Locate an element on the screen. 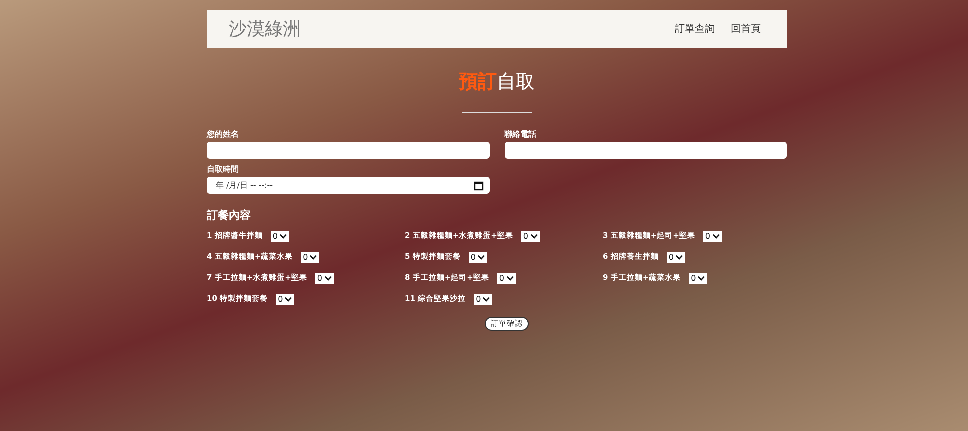 The width and height of the screenshot is (968, 431). page-title: 預訂自取 is located at coordinates (497, 82).